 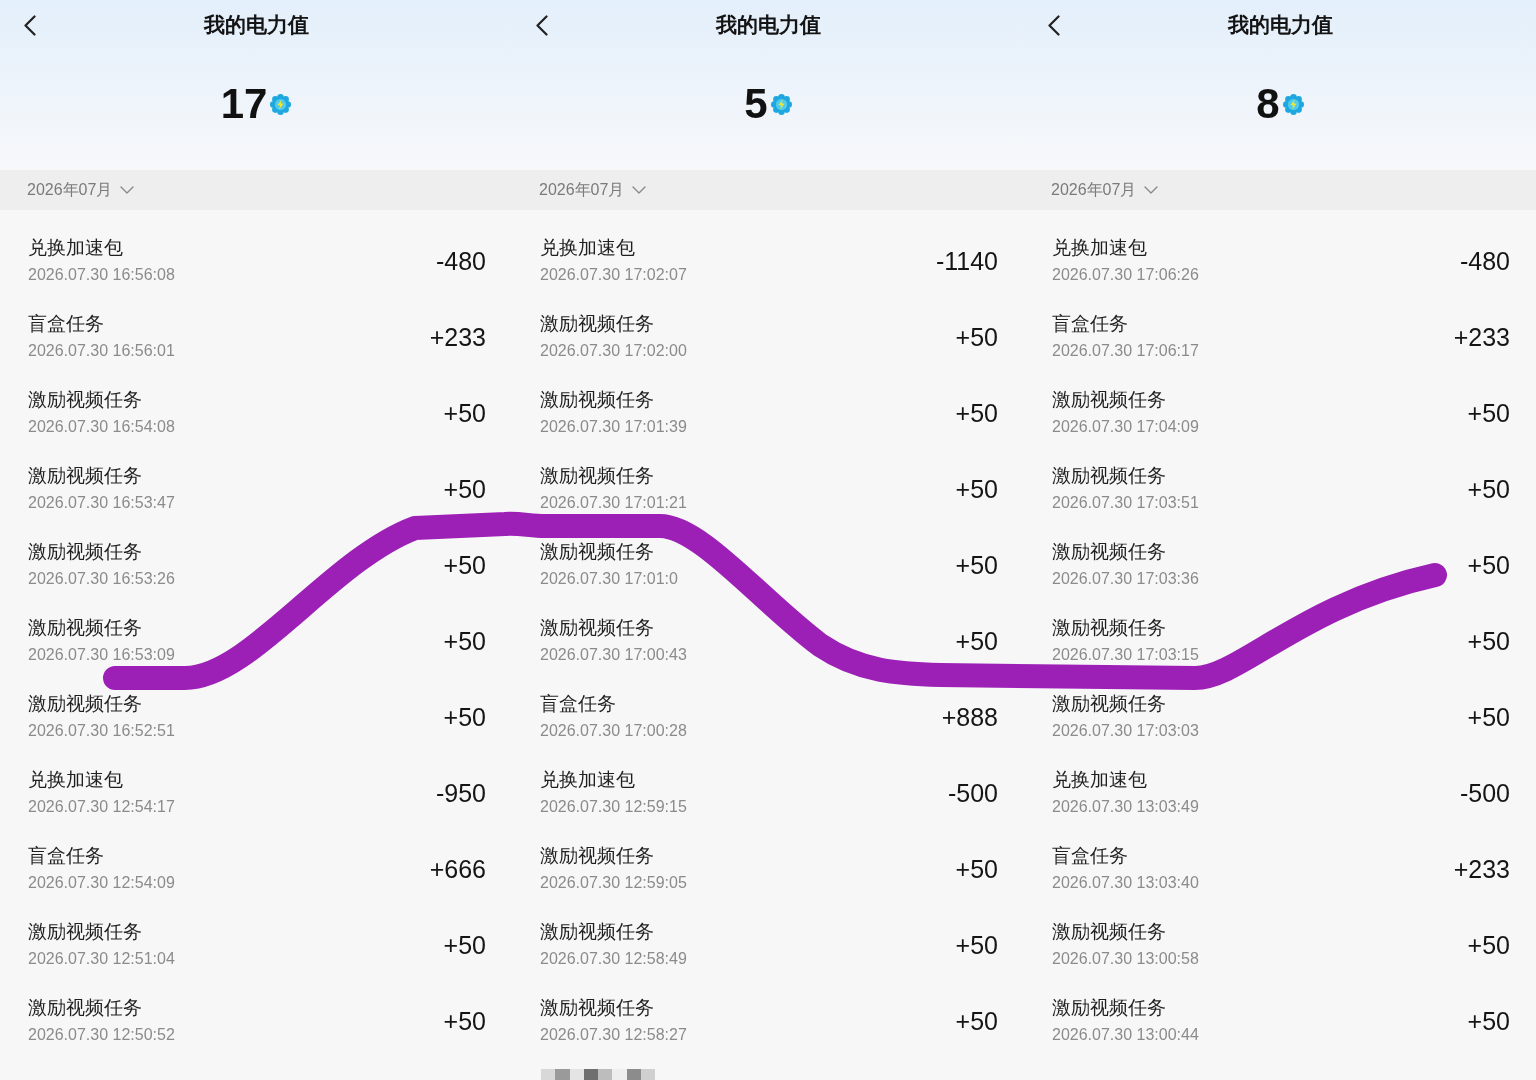 What do you see at coordinates (244, 104) in the screenshot?
I see `balance-value: 17` at bounding box center [244, 104].